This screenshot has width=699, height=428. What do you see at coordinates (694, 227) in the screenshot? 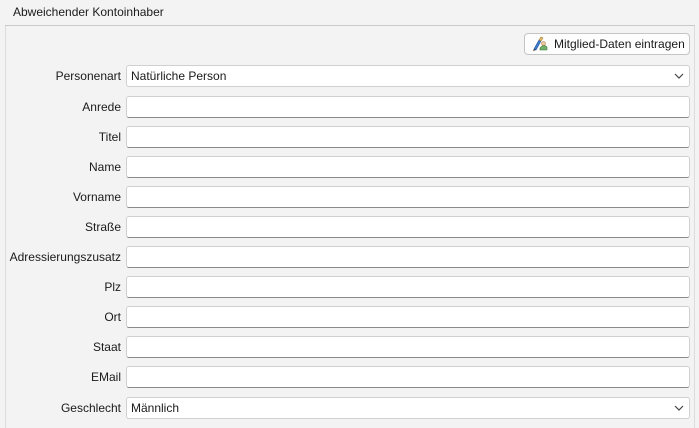
I see `panel-right-border` at bounding box center [694, 227].